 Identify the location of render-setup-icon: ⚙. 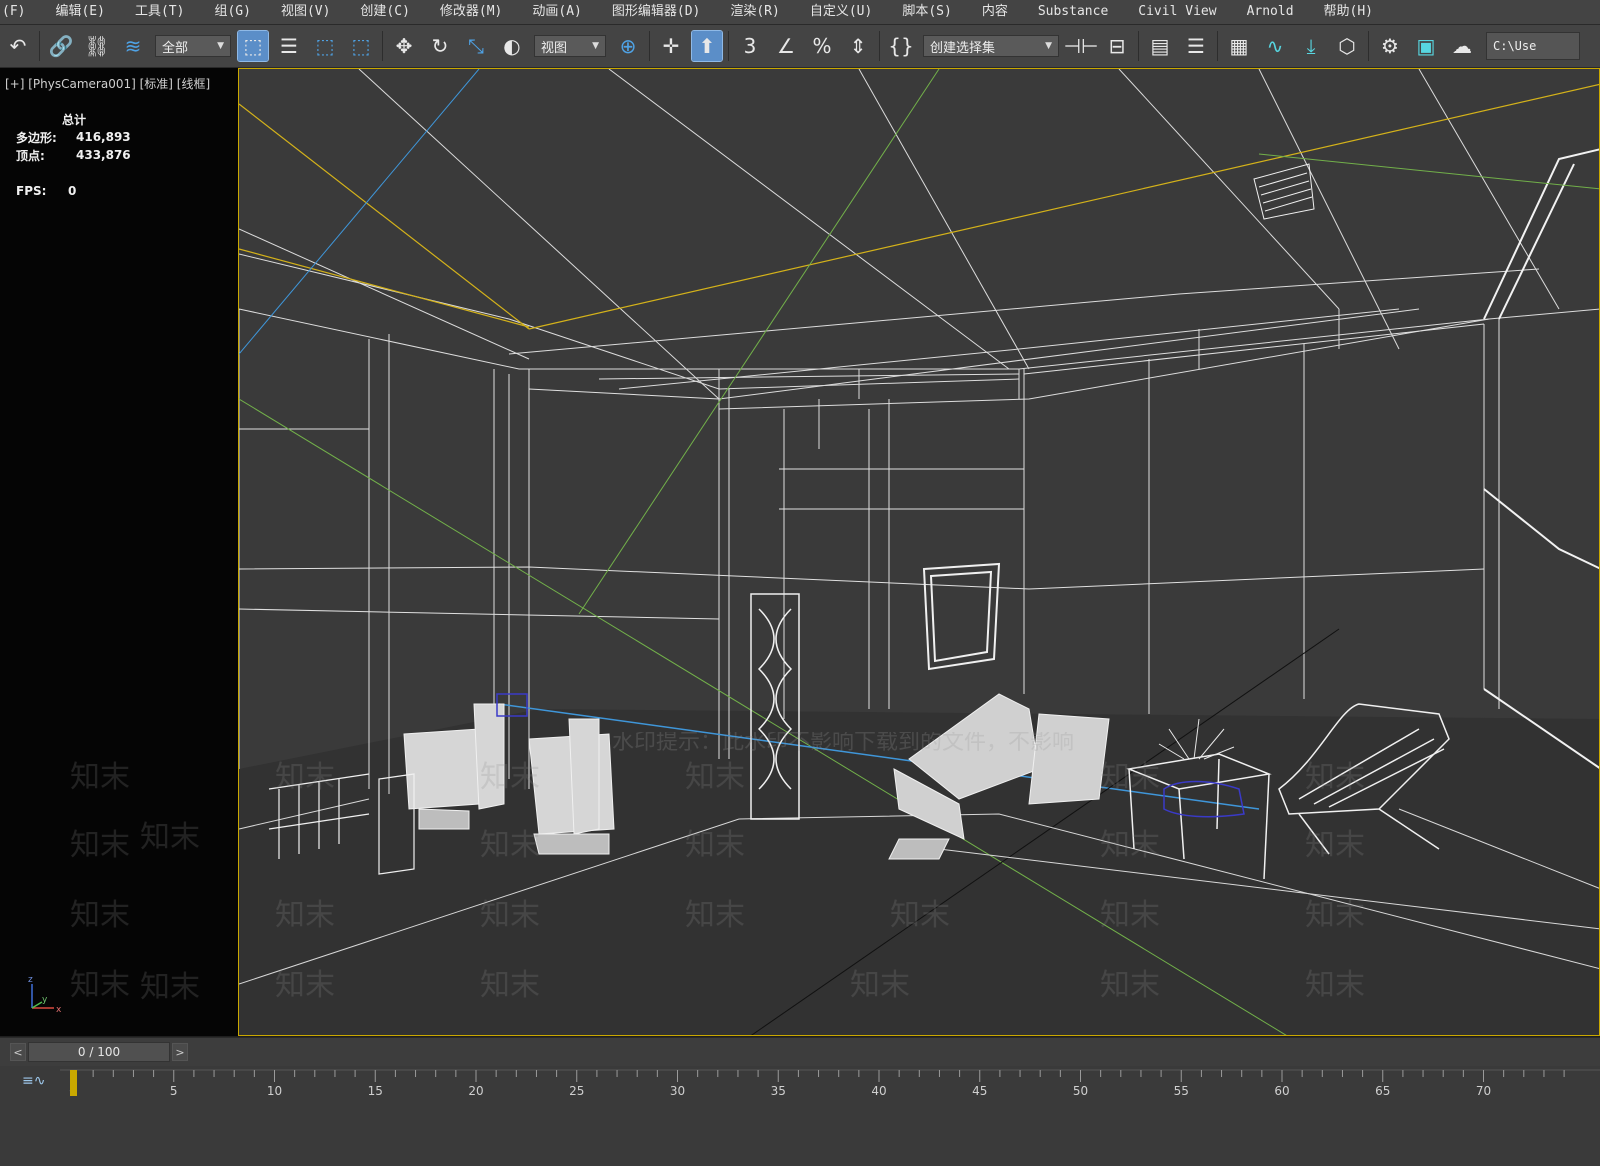
(1390, 46).